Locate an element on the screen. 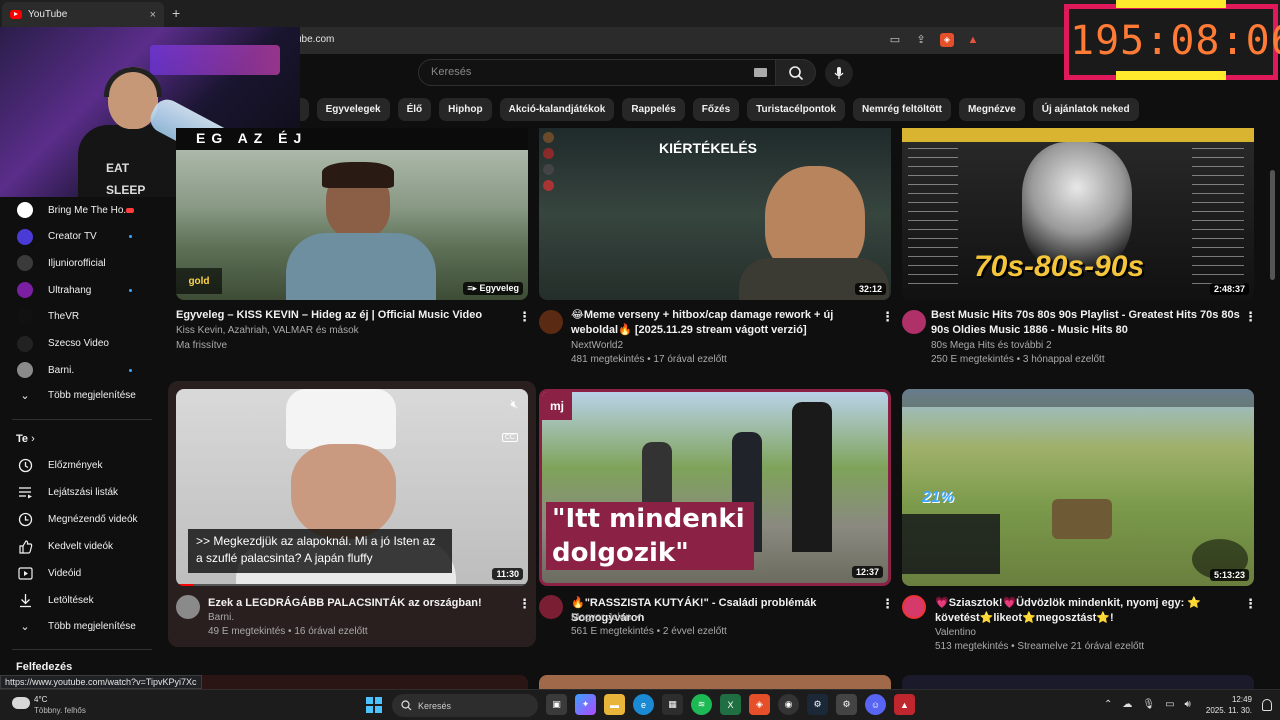 The height and width of the screenshot is (720, 1280). share-icon: ⇪ is located at coordinates (921, 40).